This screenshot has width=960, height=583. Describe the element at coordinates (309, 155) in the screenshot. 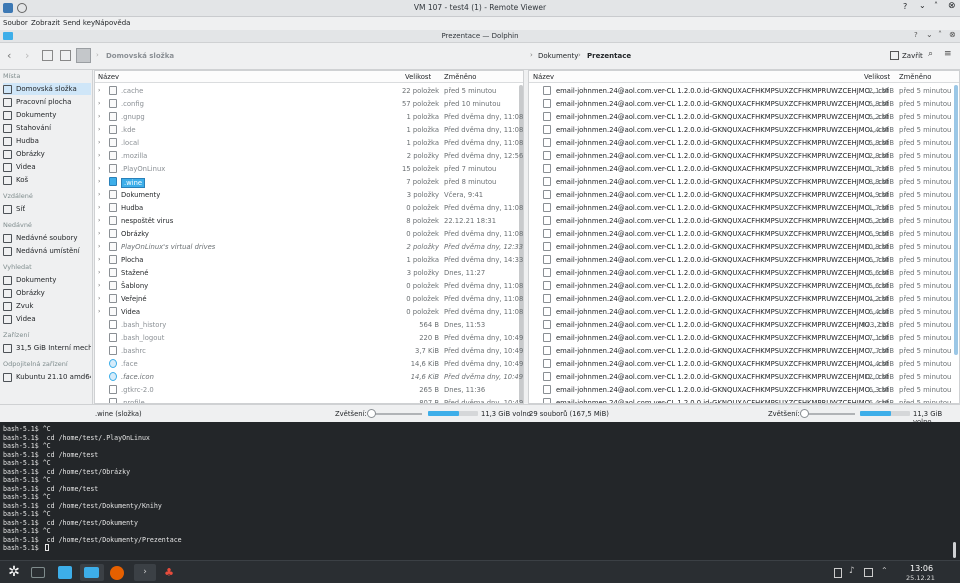

I see `file-row: › .mozilla 2 položky Před dvěma dny, 12:56` at that location.